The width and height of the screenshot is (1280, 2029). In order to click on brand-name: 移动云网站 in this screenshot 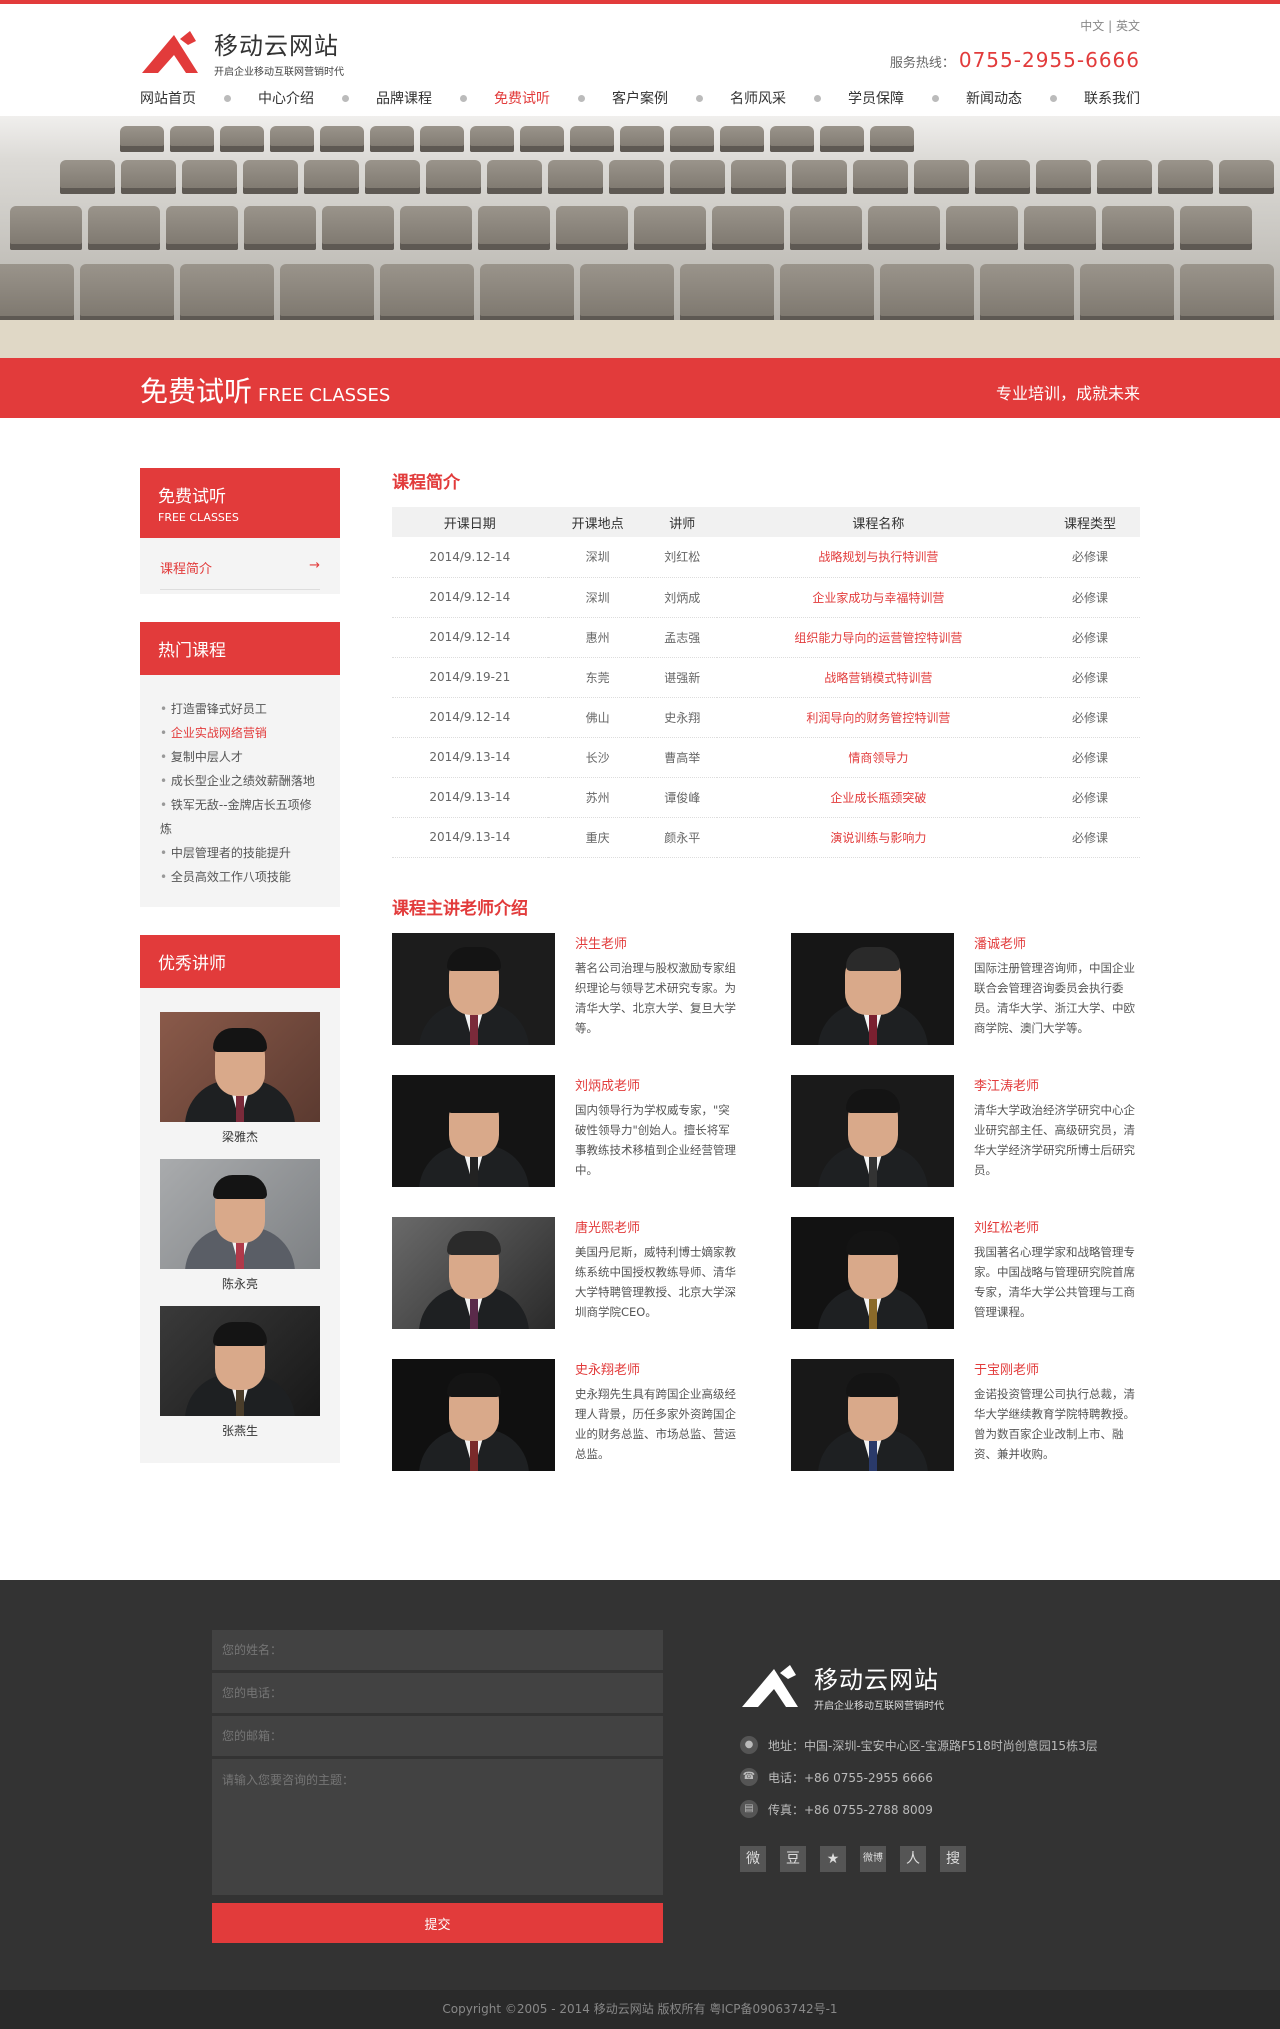, I will do `click(276, 46)`.